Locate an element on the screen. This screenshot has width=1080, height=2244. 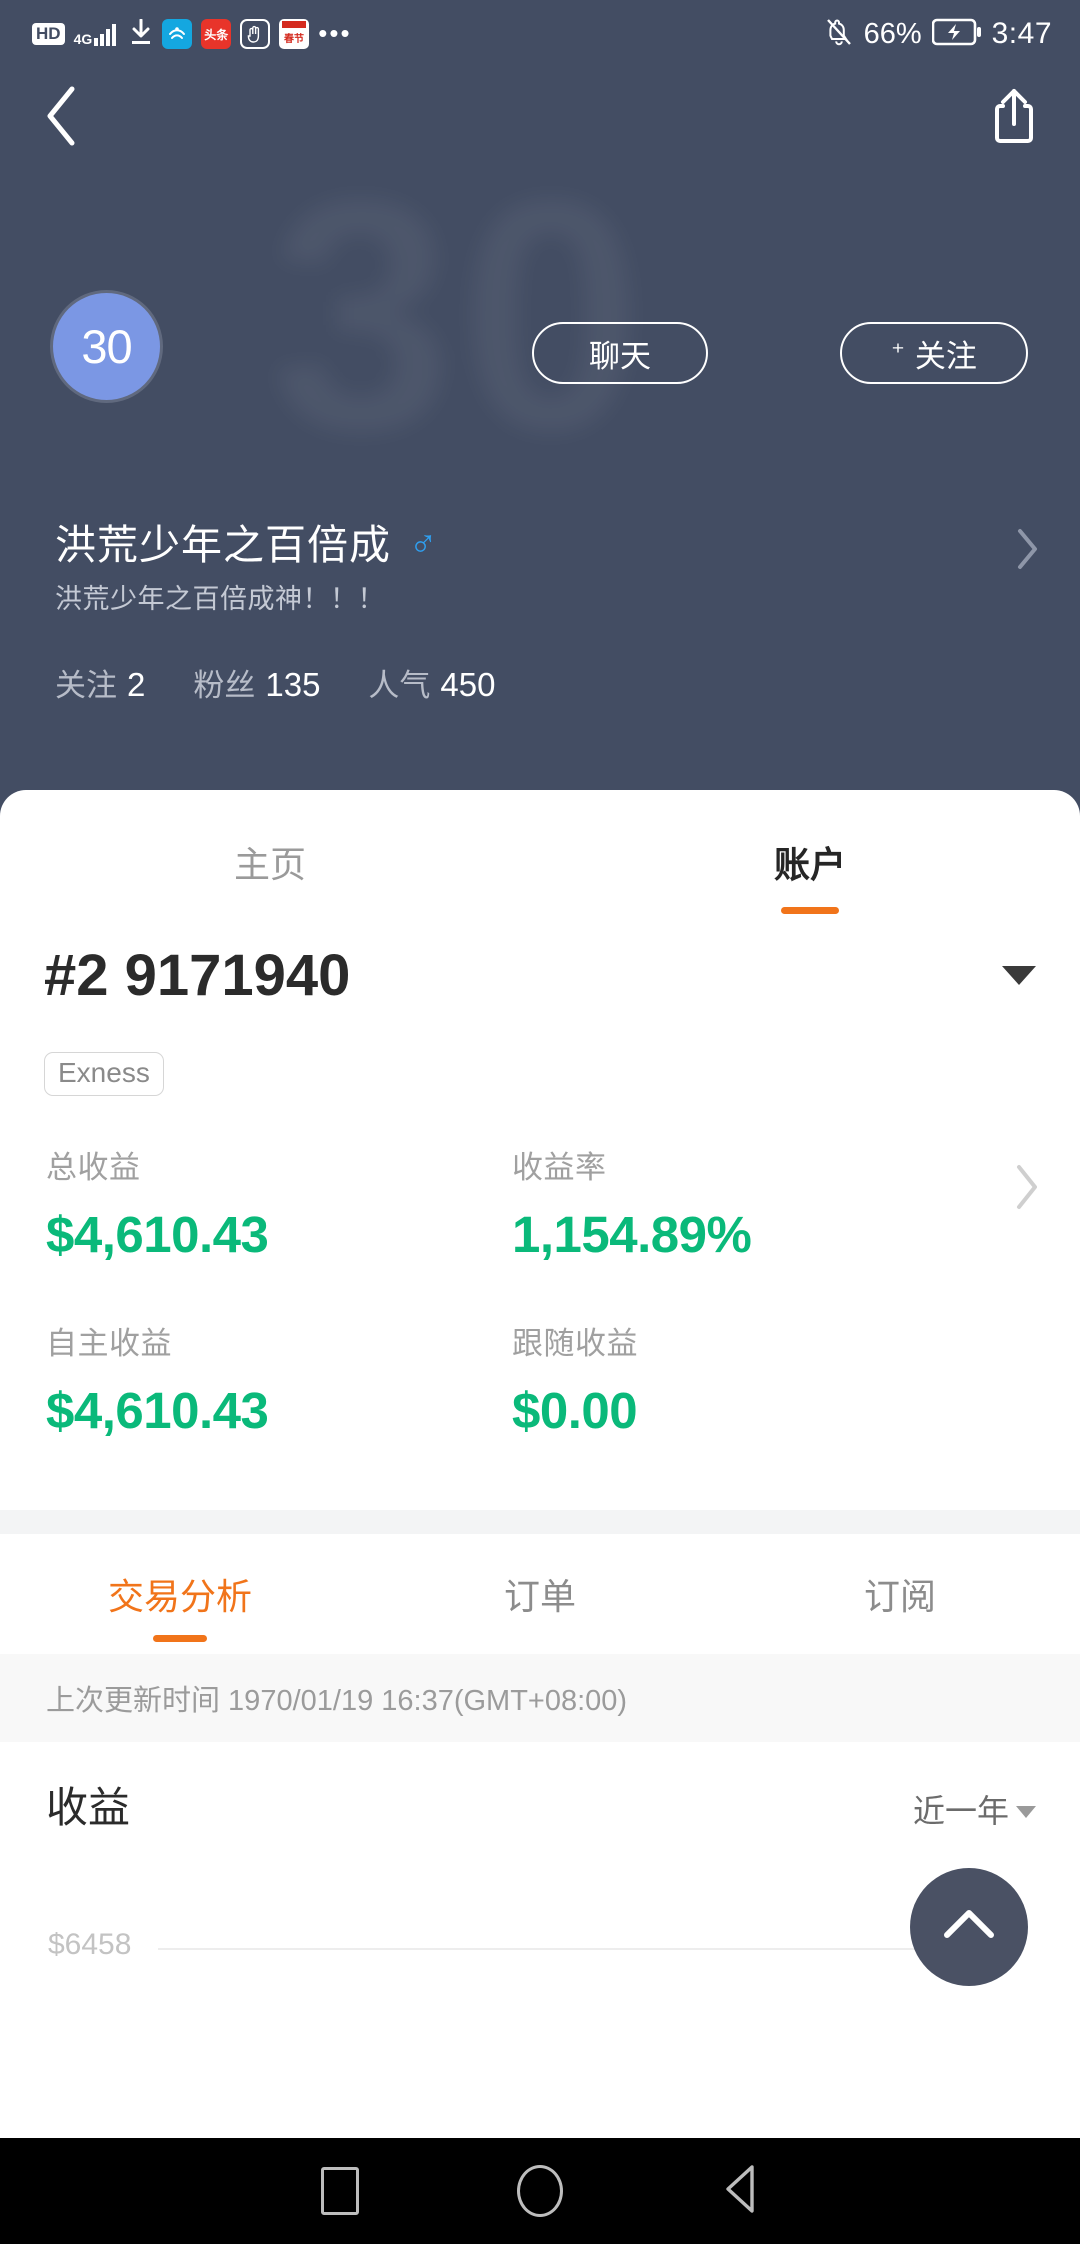
status-bar-right: 66% 3:47 is located at coordinates (938, 34).